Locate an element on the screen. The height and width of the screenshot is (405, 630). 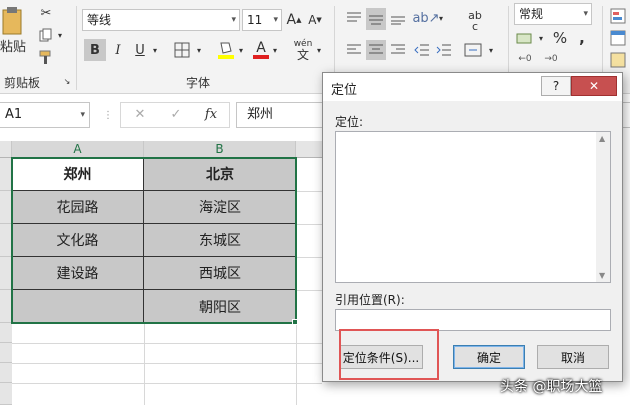
underline-label: U is located at coordinates (140, 50).